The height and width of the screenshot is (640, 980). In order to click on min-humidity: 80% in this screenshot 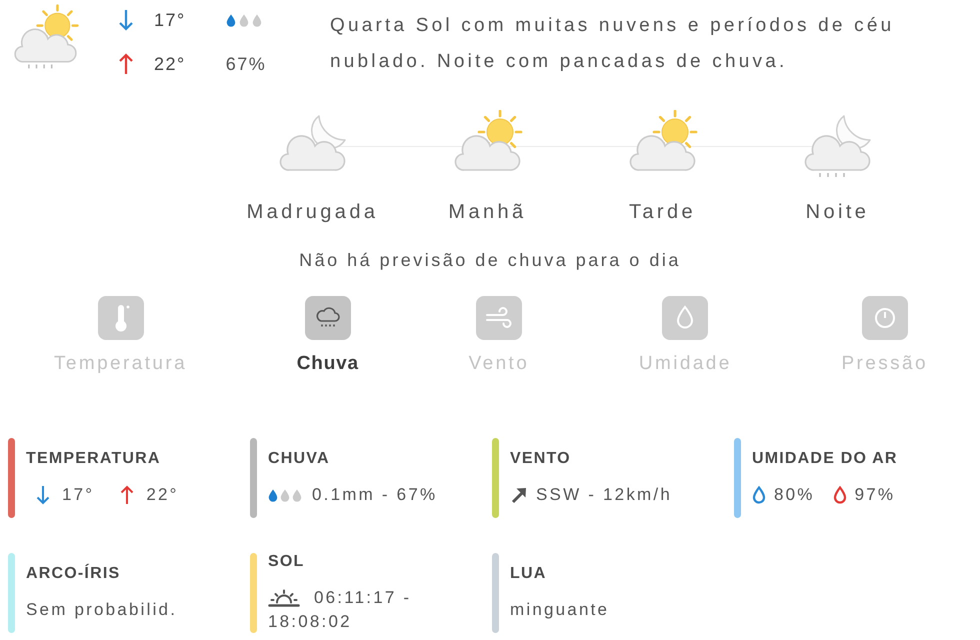, I will do `click(794, 495)`.